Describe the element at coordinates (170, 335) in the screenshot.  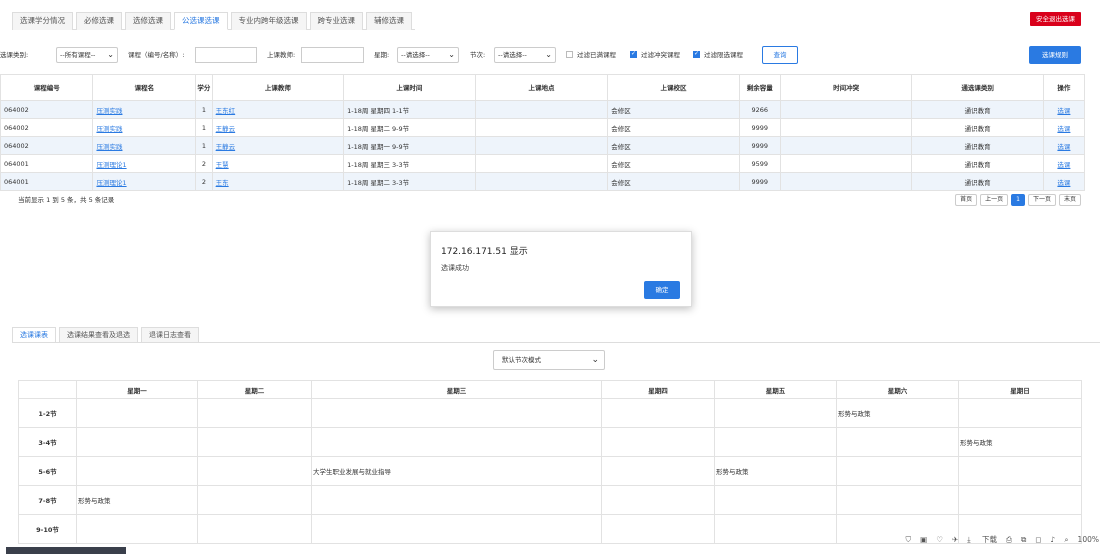
I see `tab-drop-log: 退课日志查看` at that location.